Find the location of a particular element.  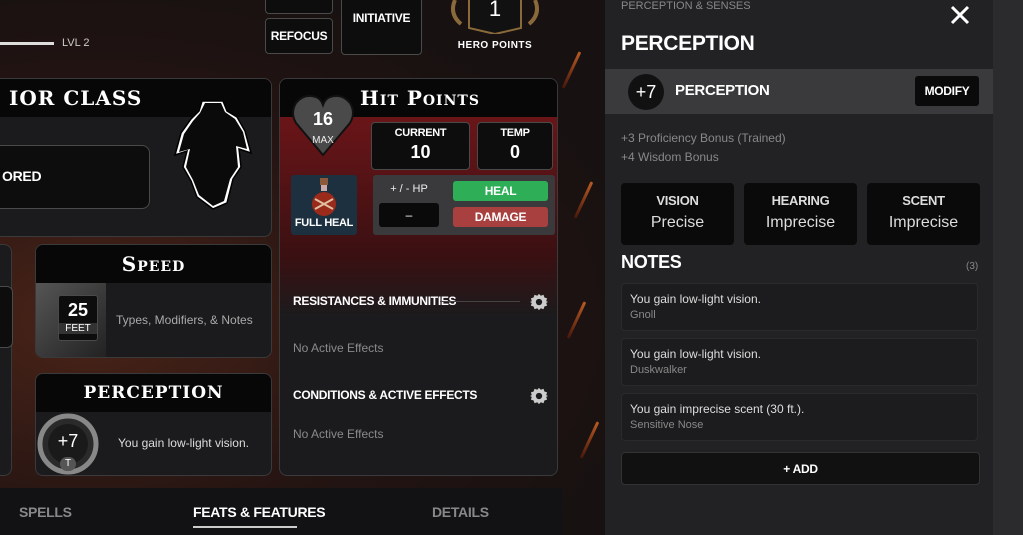

sense-scent: SCENT Imprecise is located at coordinates (923, 214).